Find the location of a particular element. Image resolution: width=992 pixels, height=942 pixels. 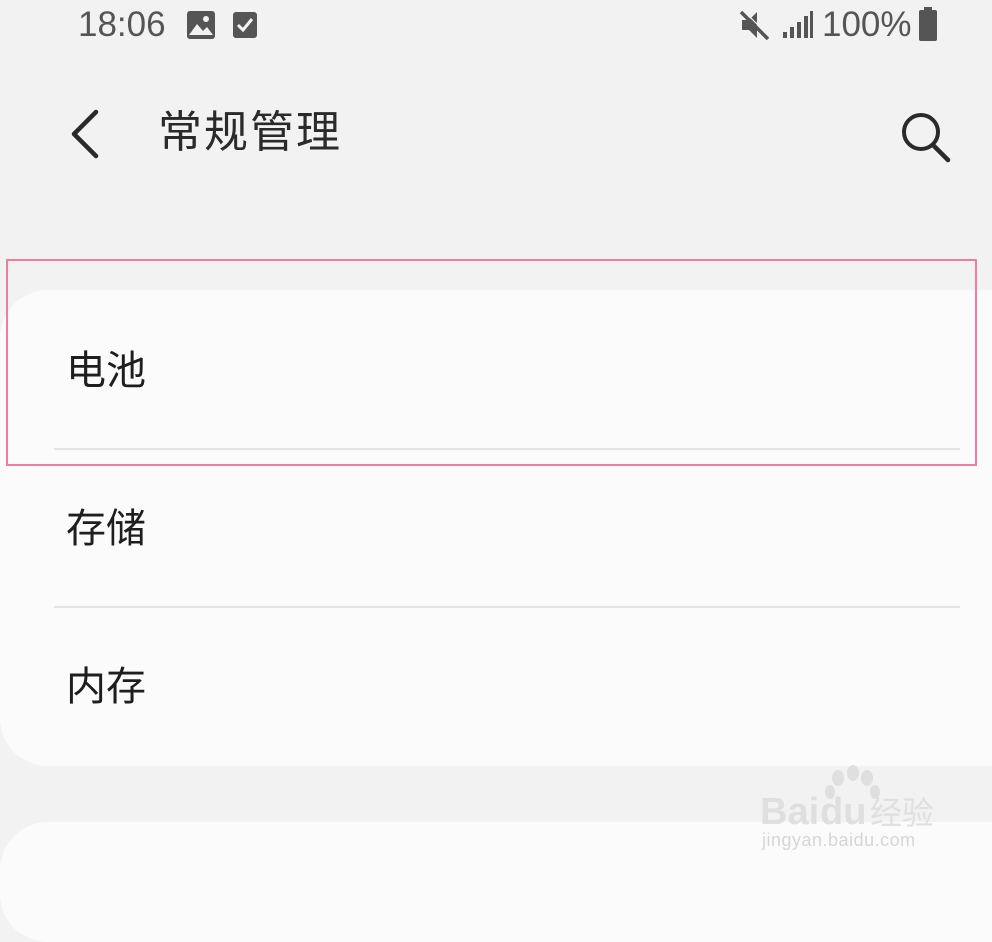

battery-icon is located at coordinates (928, 24).